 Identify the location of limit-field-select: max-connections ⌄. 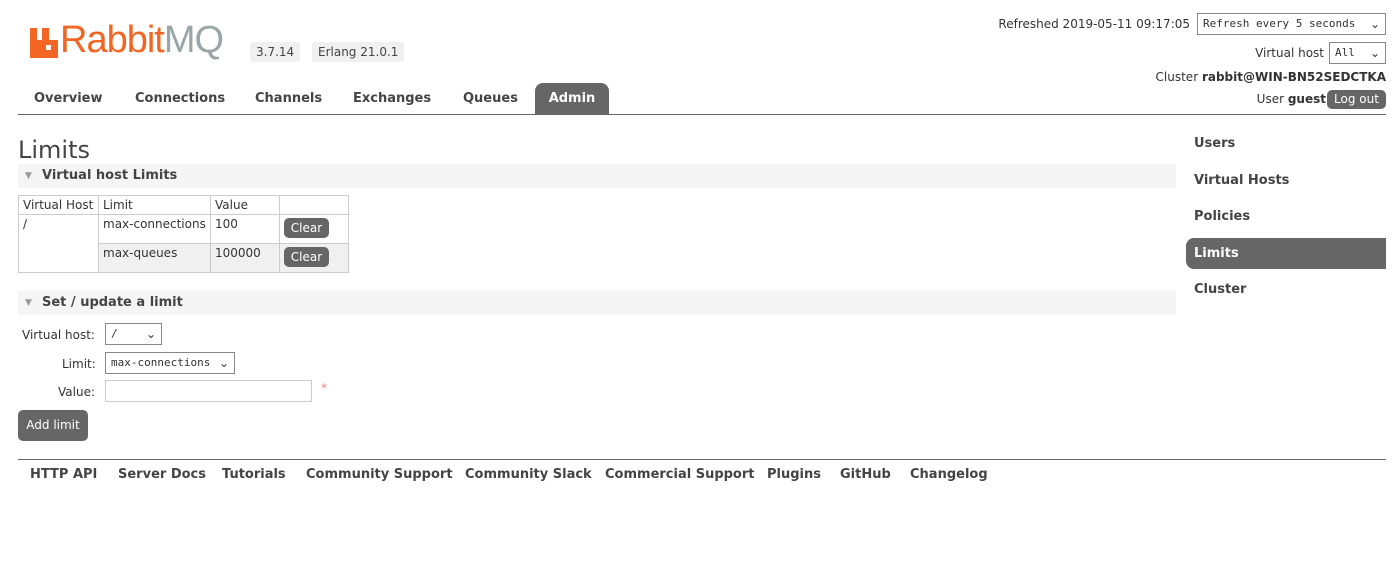
(170, 363).